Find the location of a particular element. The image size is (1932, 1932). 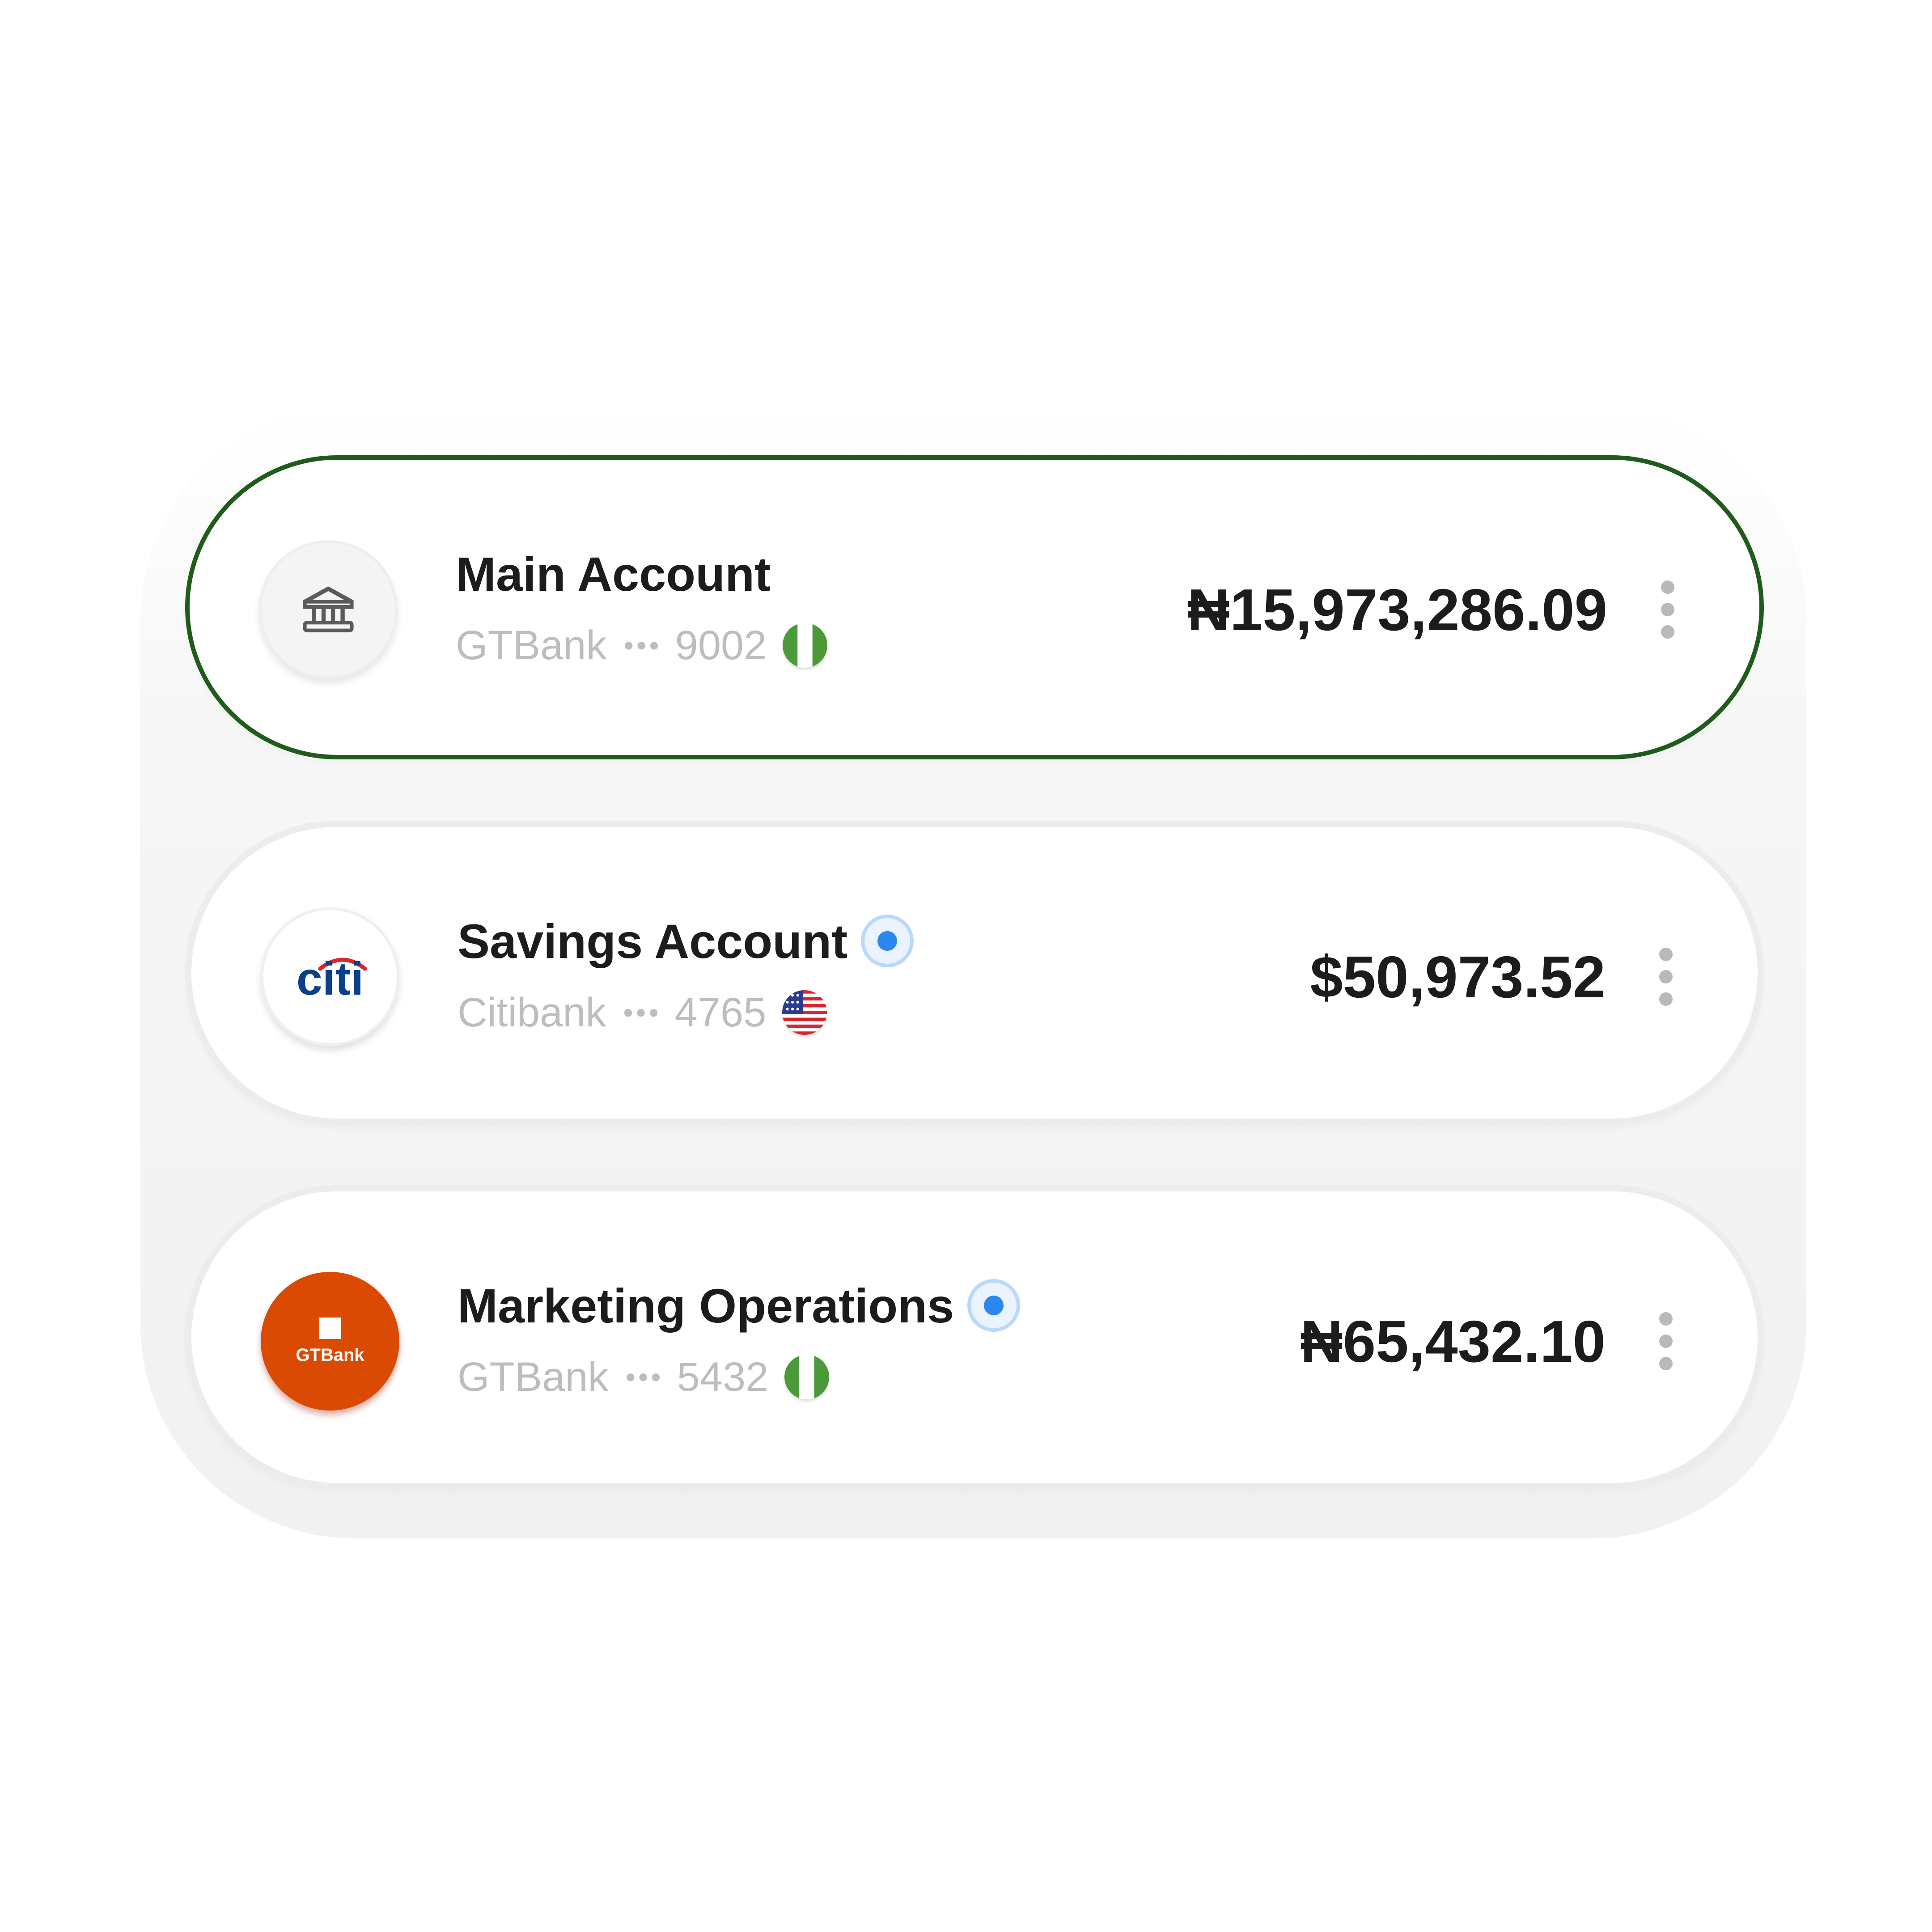

account-name: Main Account is located at coordinates (613, 574).